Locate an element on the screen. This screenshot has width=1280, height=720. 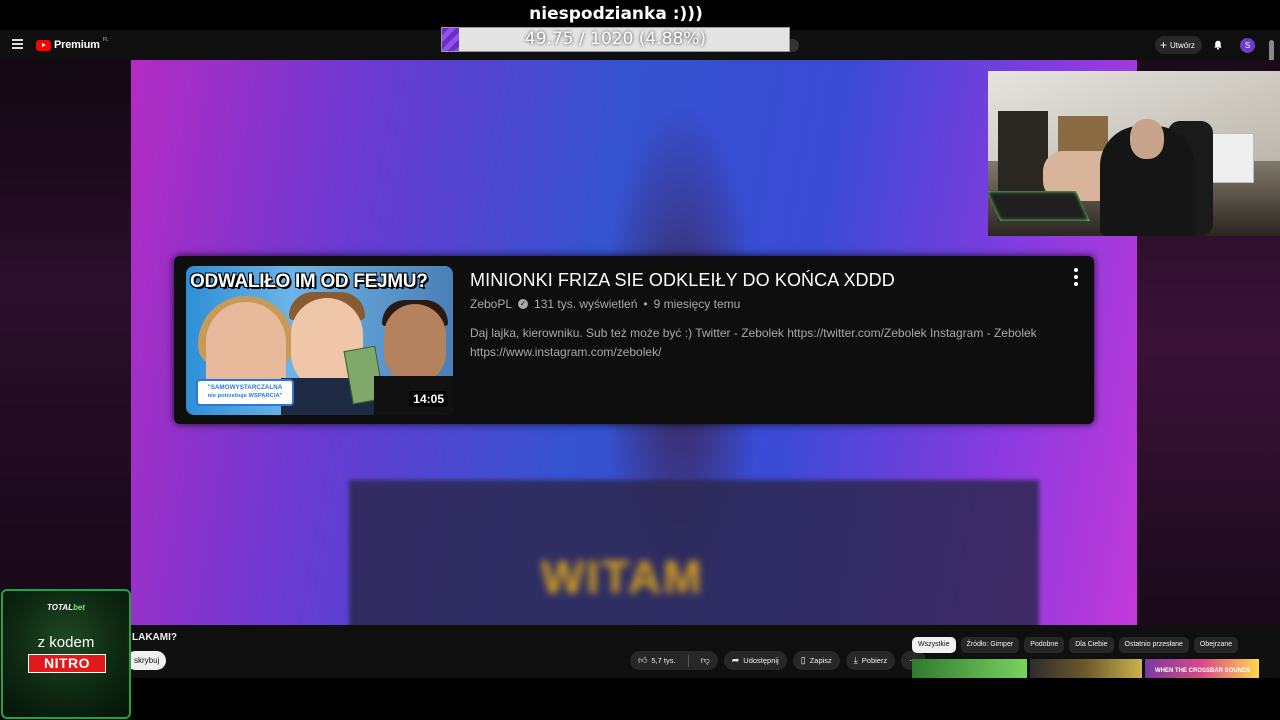
chip-source-gimper: Źródło: Gimper is located at coordinates (990, 645).